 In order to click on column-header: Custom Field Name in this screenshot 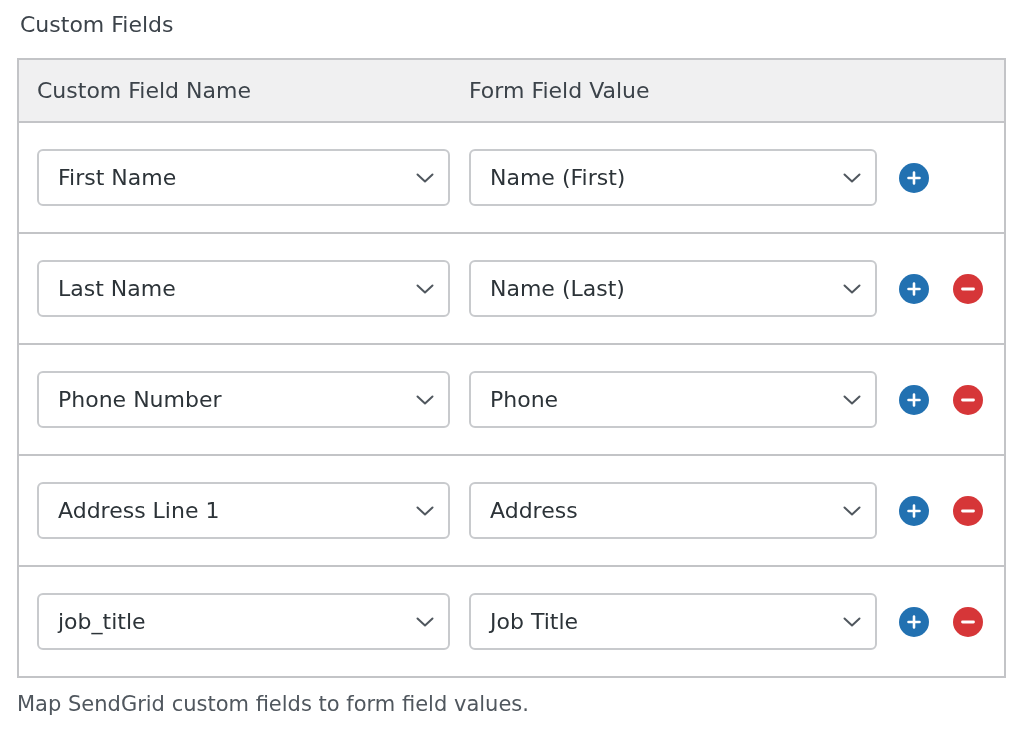, I will do `click(144, 90)`.